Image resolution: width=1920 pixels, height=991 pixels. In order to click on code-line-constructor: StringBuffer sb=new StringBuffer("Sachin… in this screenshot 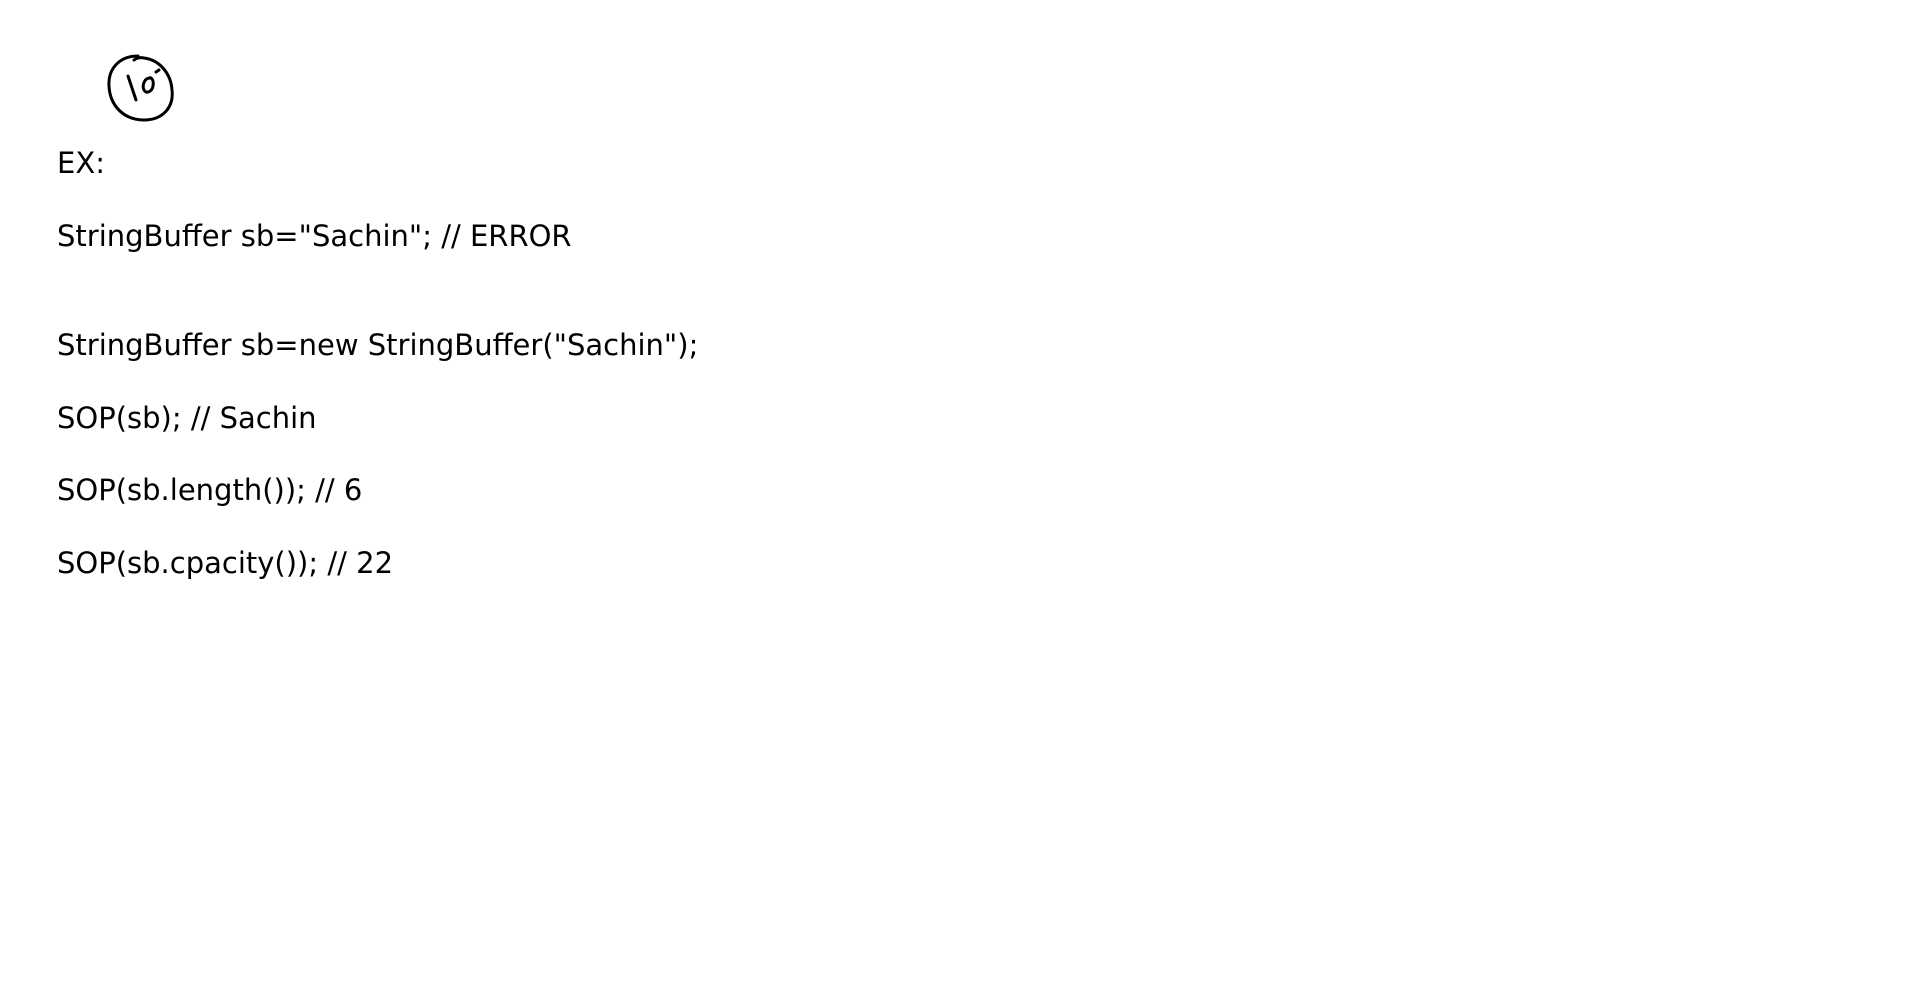, I will do `click(378, 345)`.